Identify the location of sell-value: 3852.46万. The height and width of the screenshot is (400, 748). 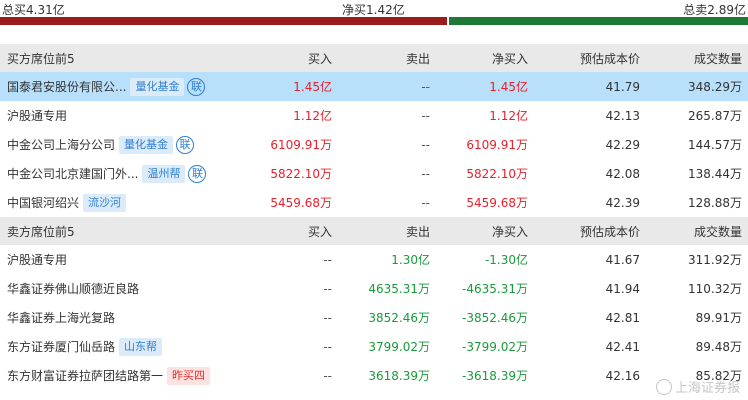
(399, 318).